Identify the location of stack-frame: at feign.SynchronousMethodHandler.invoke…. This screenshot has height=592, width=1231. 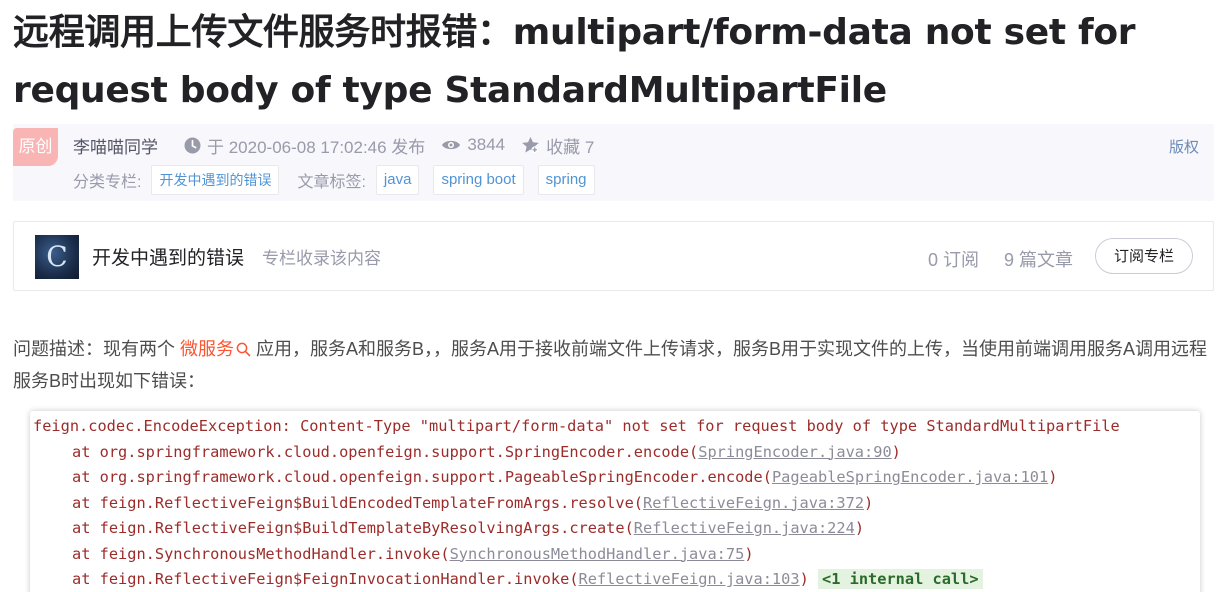
(615, 555).